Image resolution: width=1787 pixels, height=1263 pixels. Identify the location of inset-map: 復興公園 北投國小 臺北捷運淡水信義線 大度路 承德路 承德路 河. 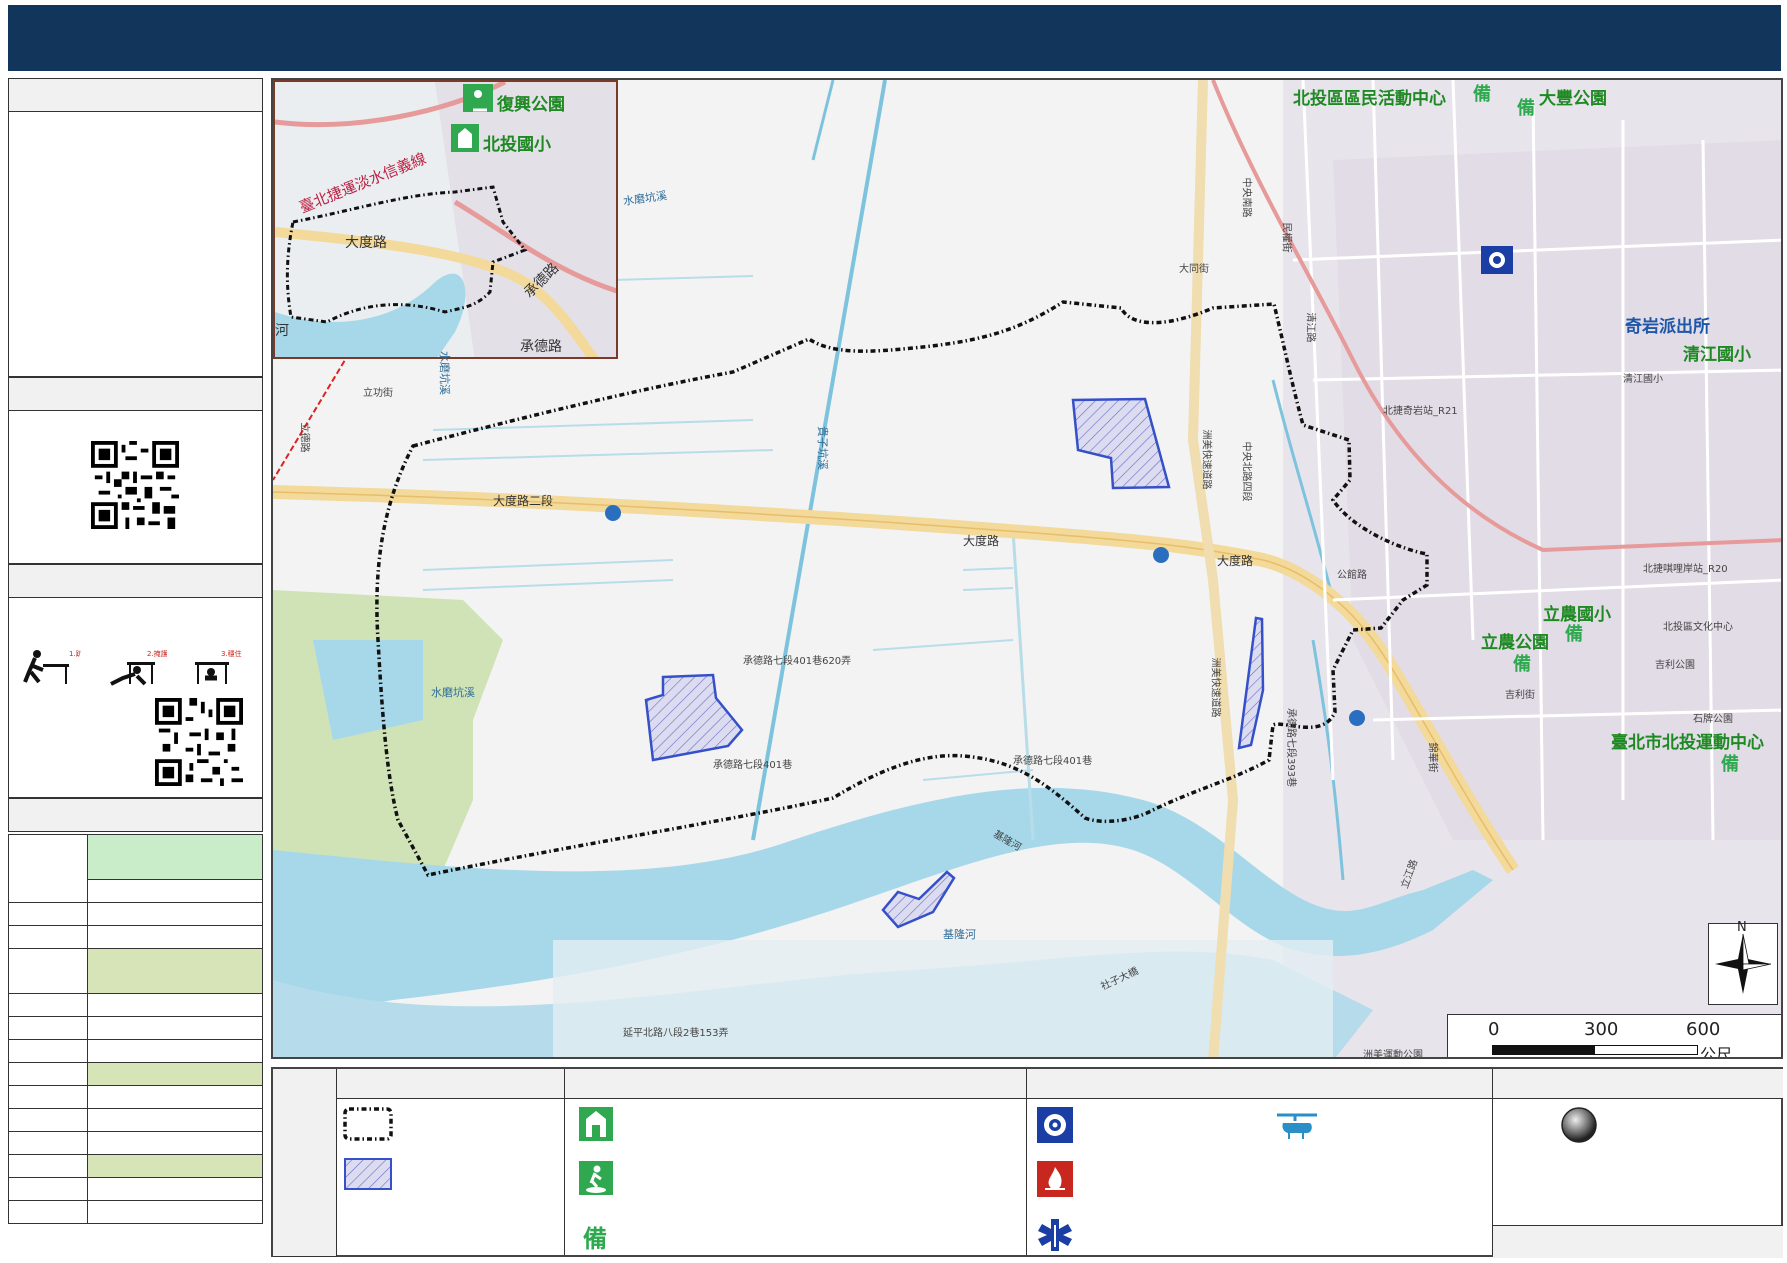
(445, 219).